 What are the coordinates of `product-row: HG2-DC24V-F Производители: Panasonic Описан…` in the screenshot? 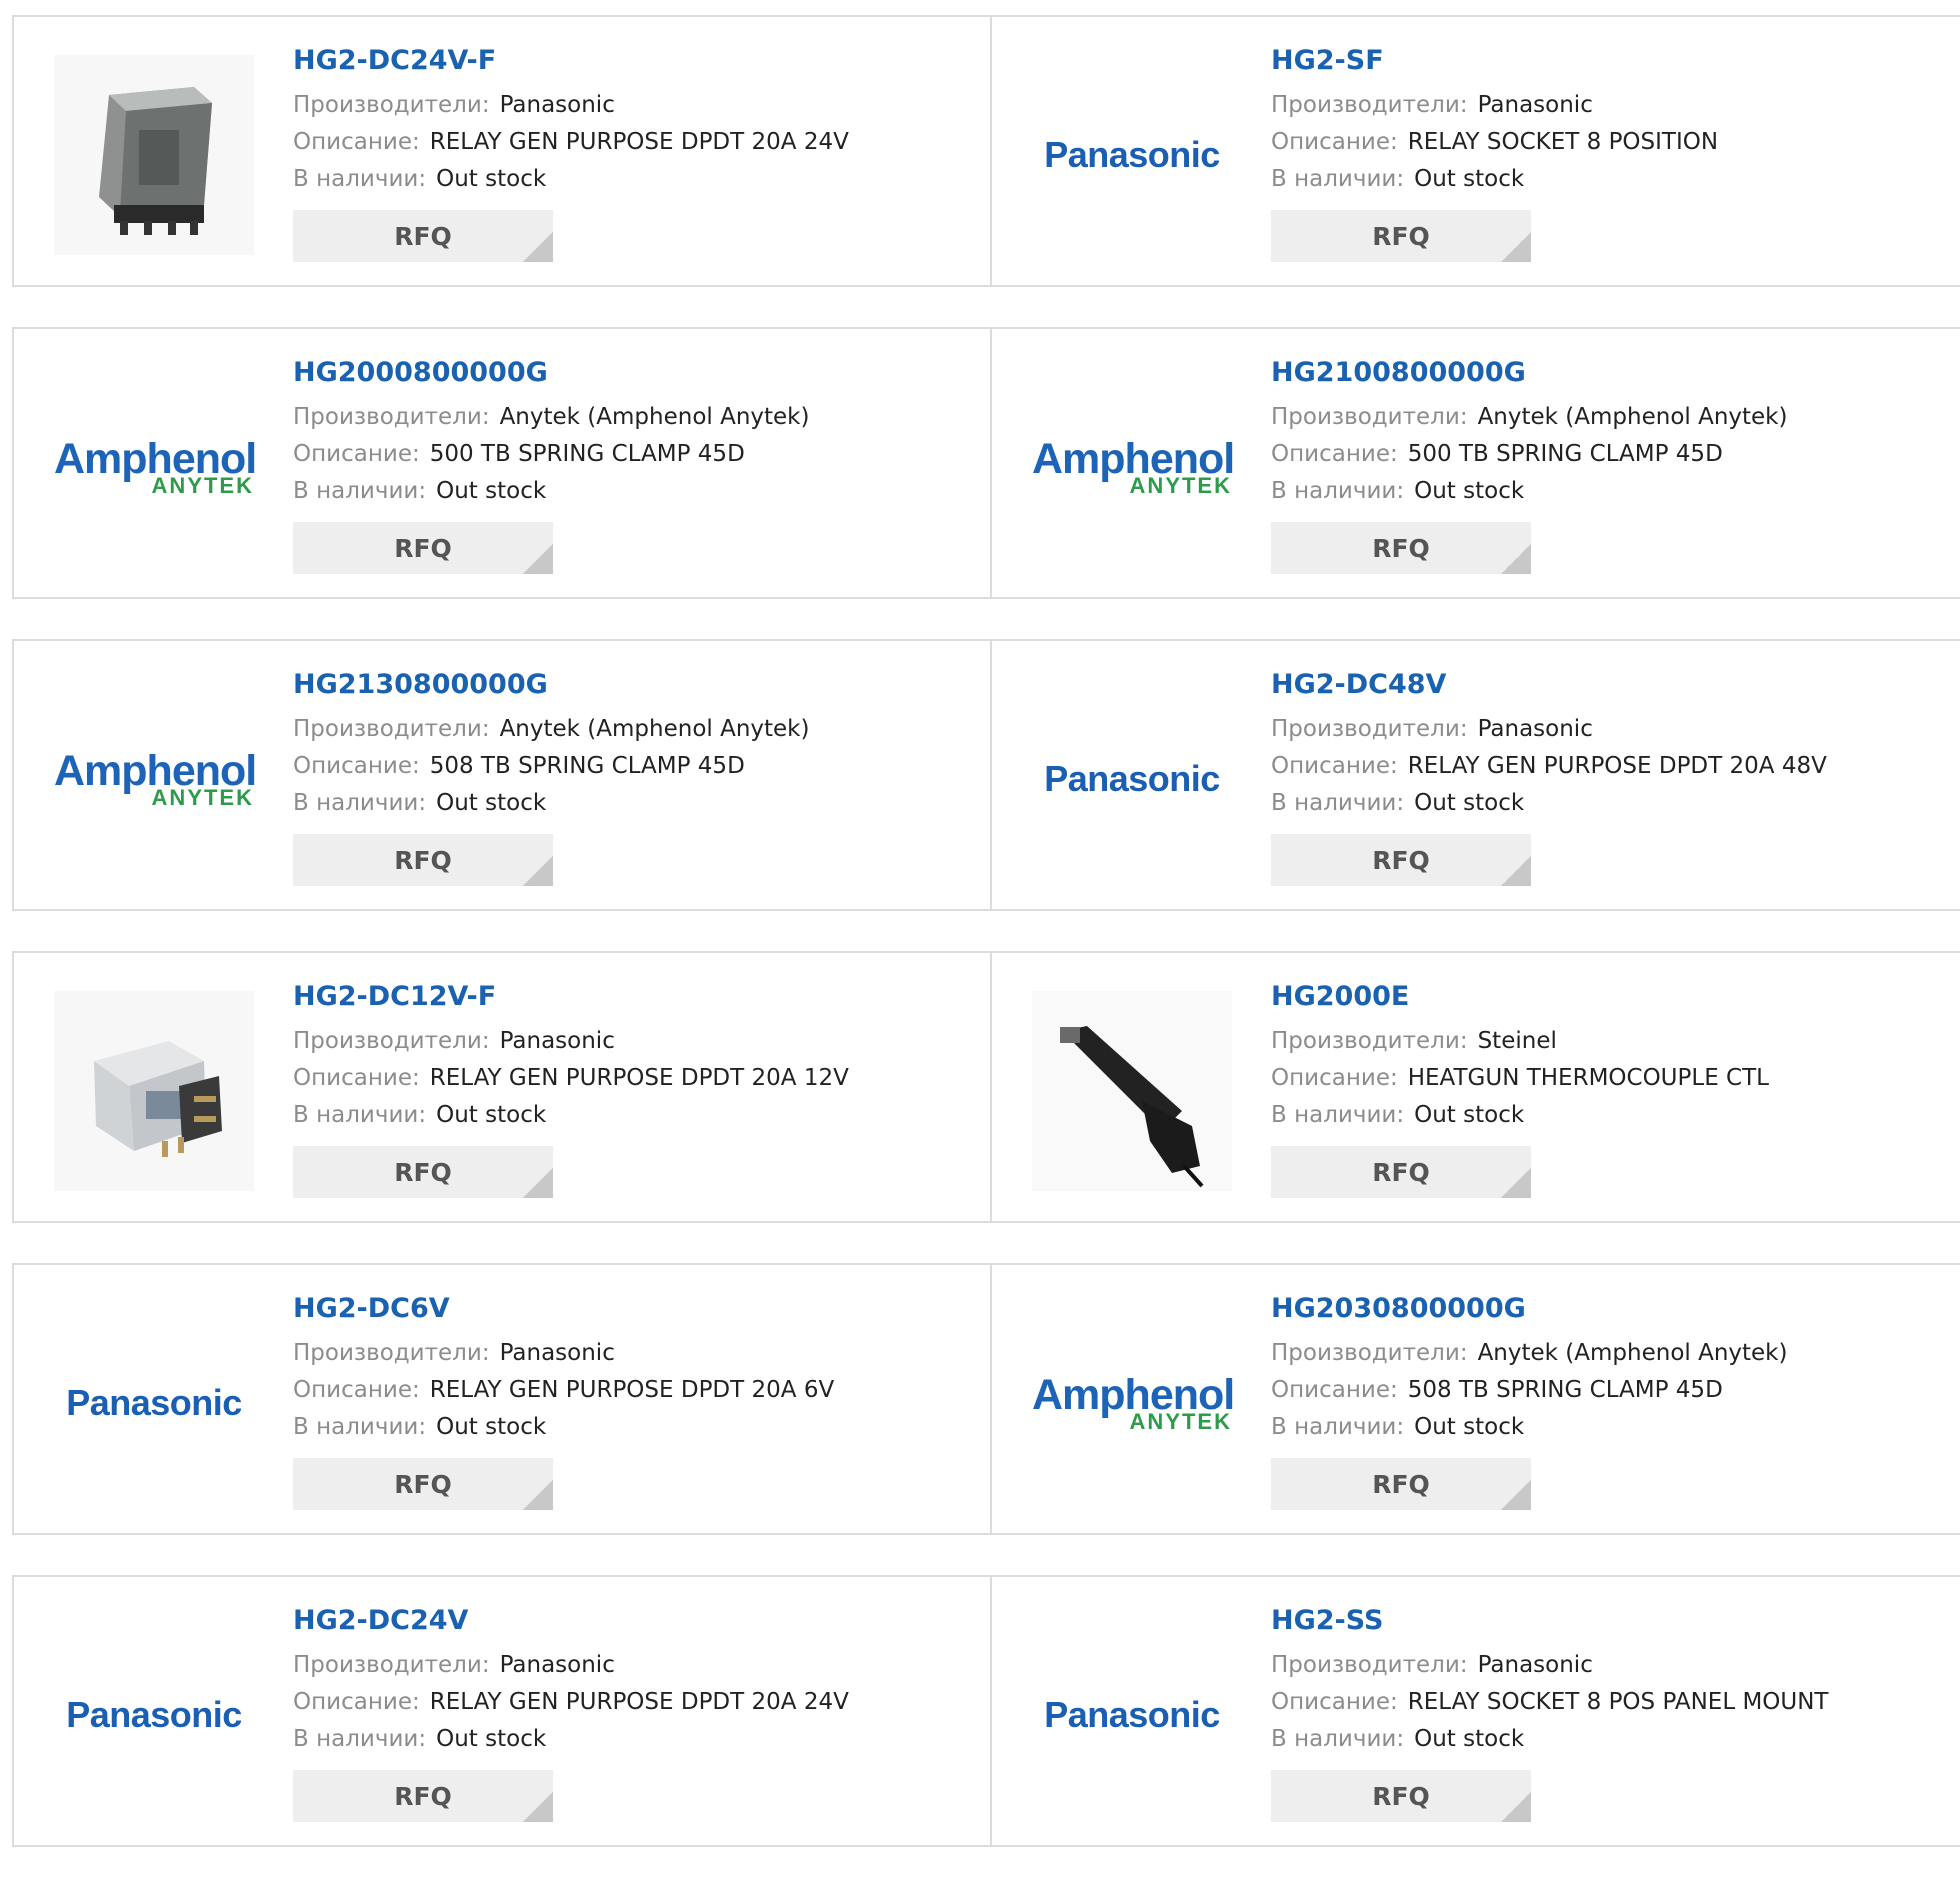 It's located at (986, 151).